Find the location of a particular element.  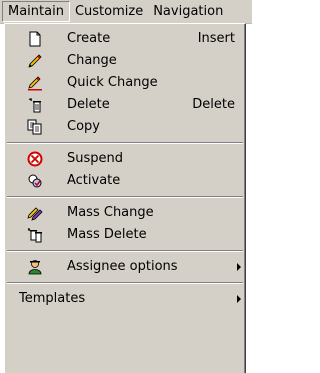

menu-item-label: Suspend is located at coordinates (95, 158).